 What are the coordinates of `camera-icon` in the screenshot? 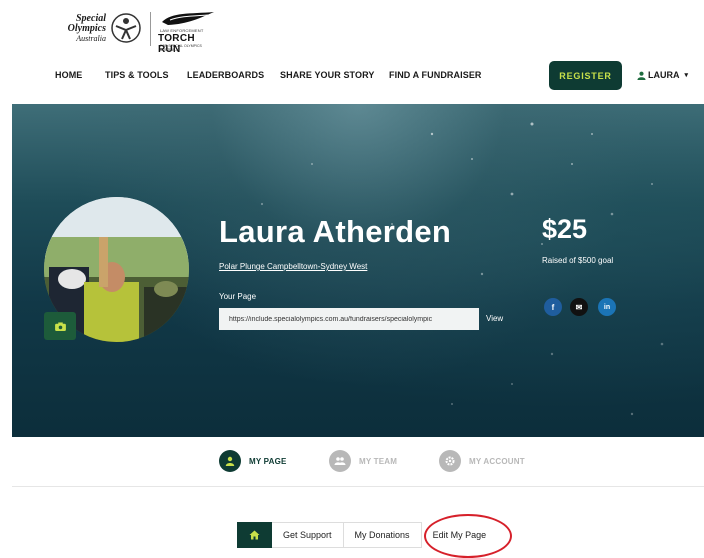 It's located at (60, 326).